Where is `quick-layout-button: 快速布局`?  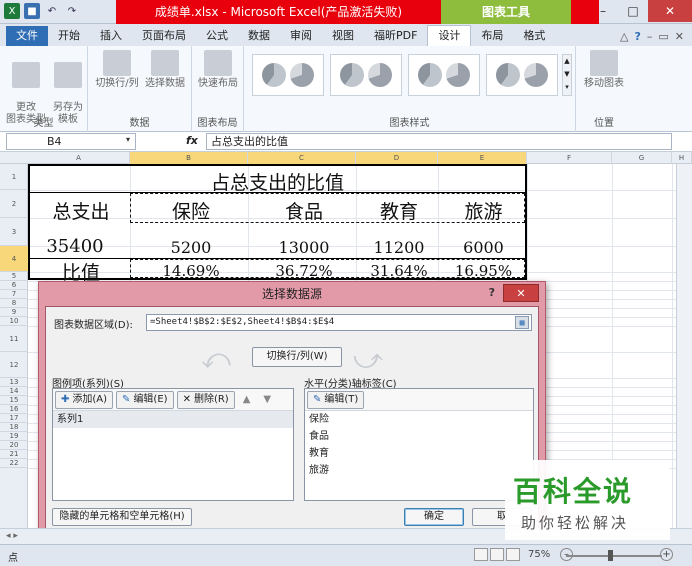
quick-layout-button: 快速布局 is located at coordinates (218, 70).